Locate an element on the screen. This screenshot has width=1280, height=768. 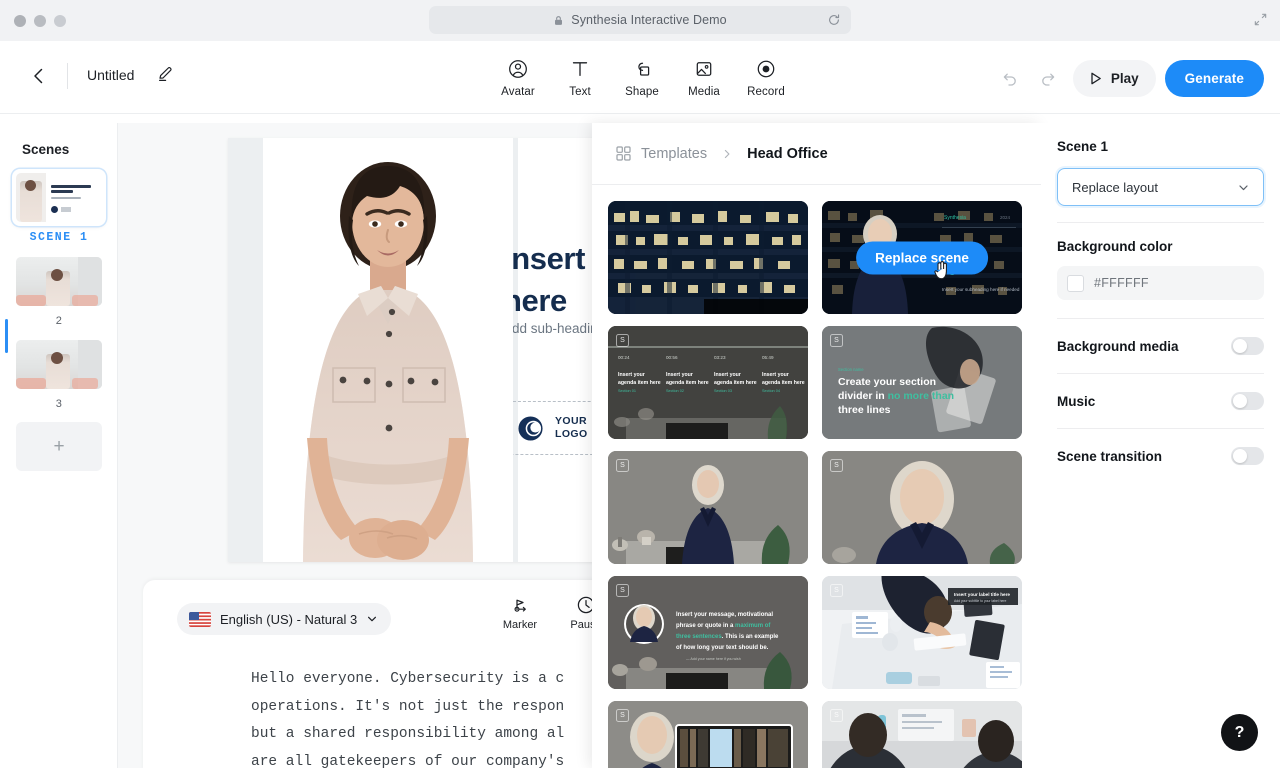
svg-text:three sentences. This is an ex: three sentences. This is an example is located at coordinates (727, 637).